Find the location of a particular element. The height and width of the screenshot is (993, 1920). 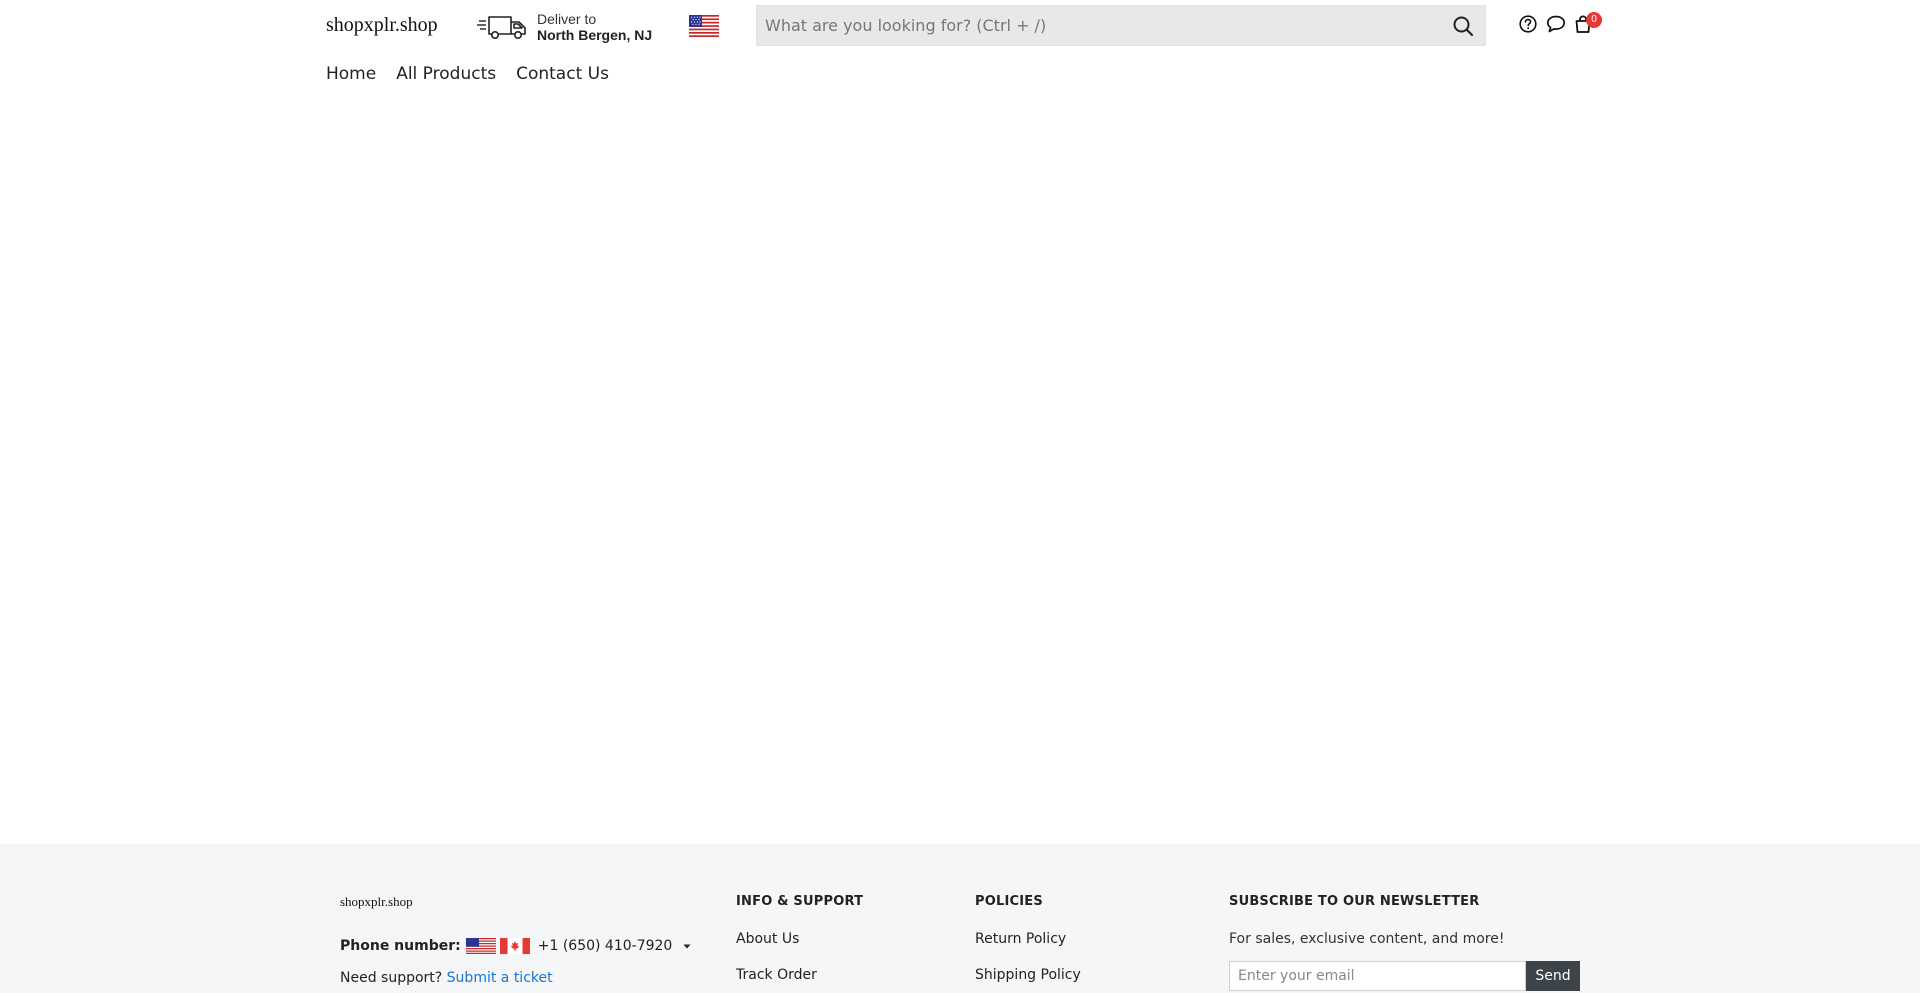

footer-col-heading: POLICIES is located at coordinates (1009, 901).